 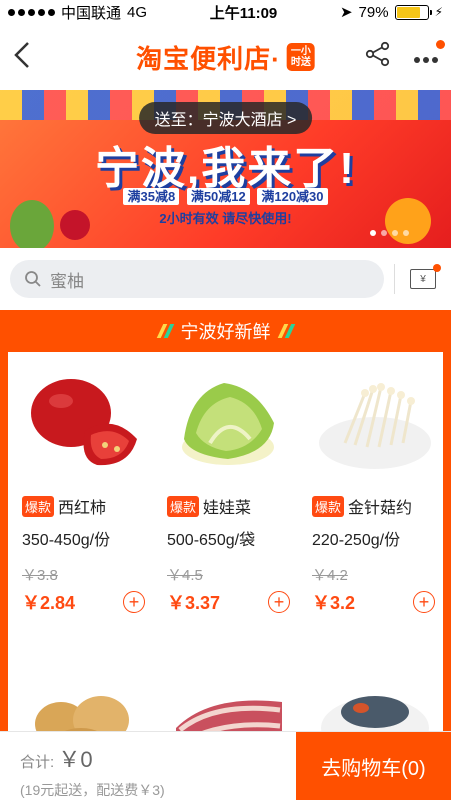 What do you see at coordinates (218, 196) in the screenshot?
I see `promo-item: 满50减12` at bounding box center [218, 196].